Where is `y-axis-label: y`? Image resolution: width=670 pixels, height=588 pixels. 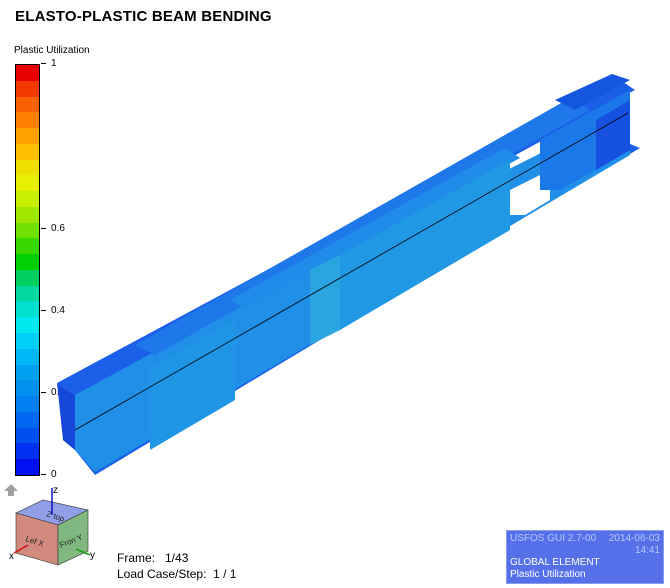
y-axis-label: y is located at coordinates (92, 555).